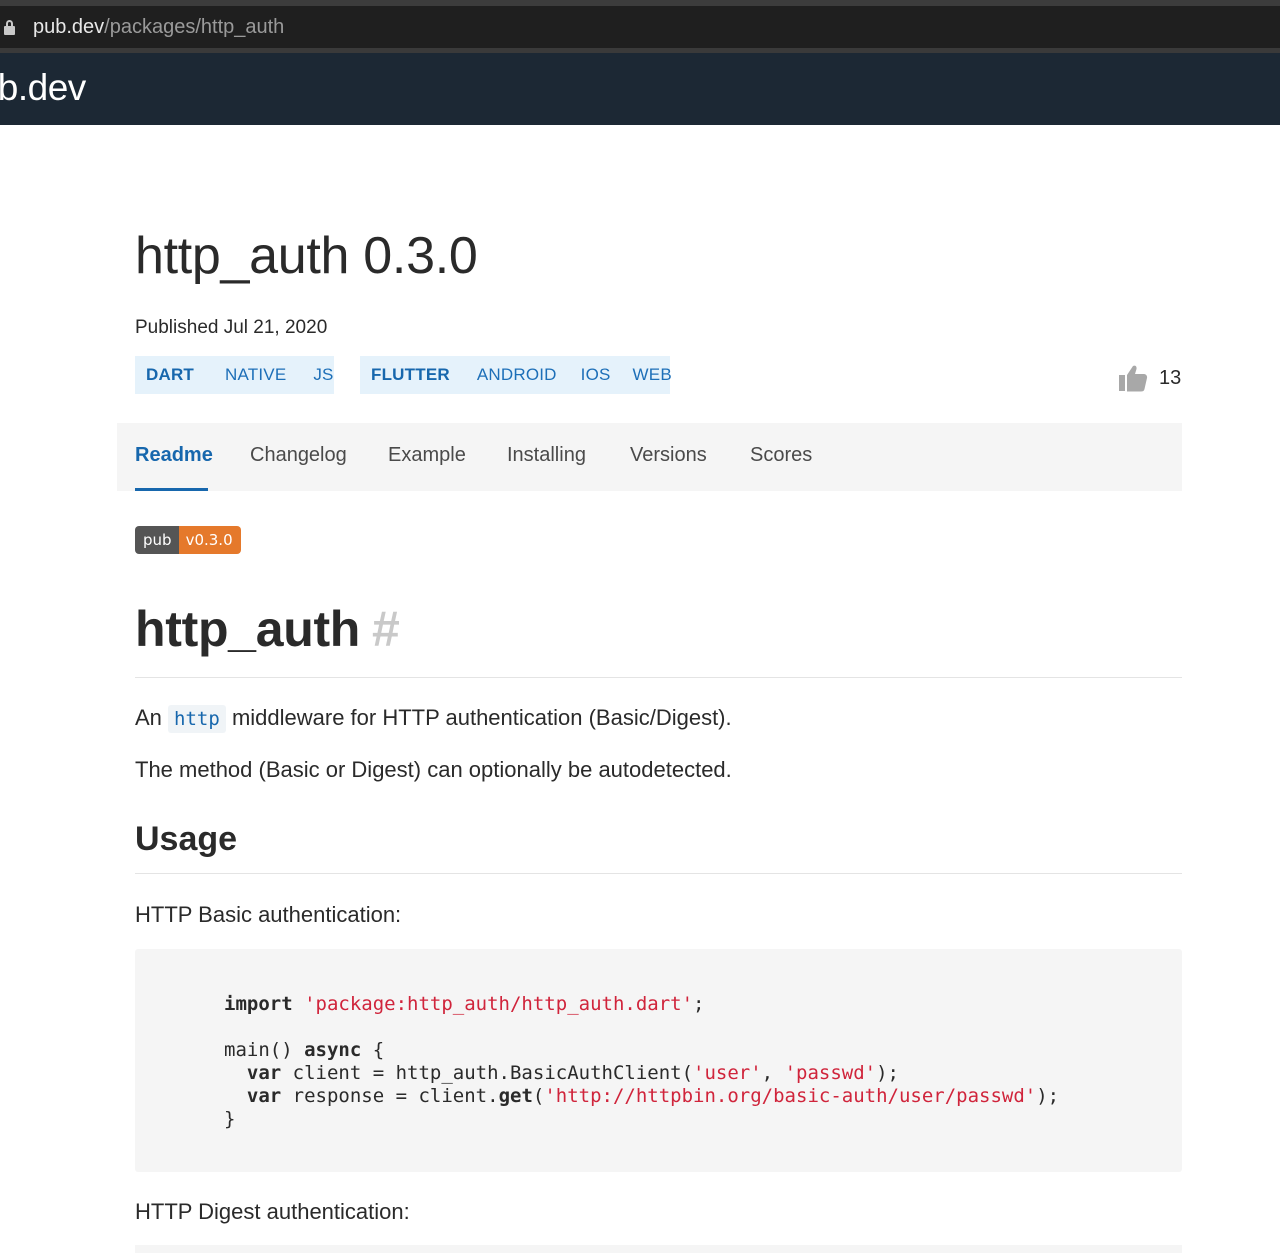  I want to click on tag-dart: DART, so click(172, 375).